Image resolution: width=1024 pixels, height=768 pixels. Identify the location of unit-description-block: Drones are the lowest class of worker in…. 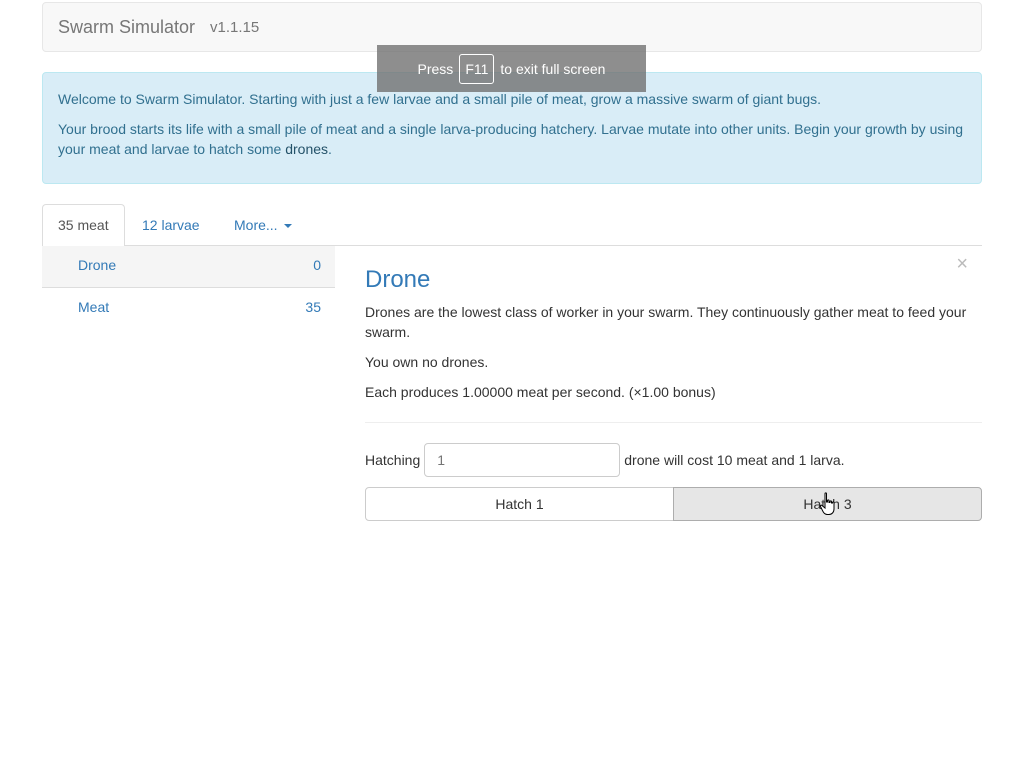
(673, 357).